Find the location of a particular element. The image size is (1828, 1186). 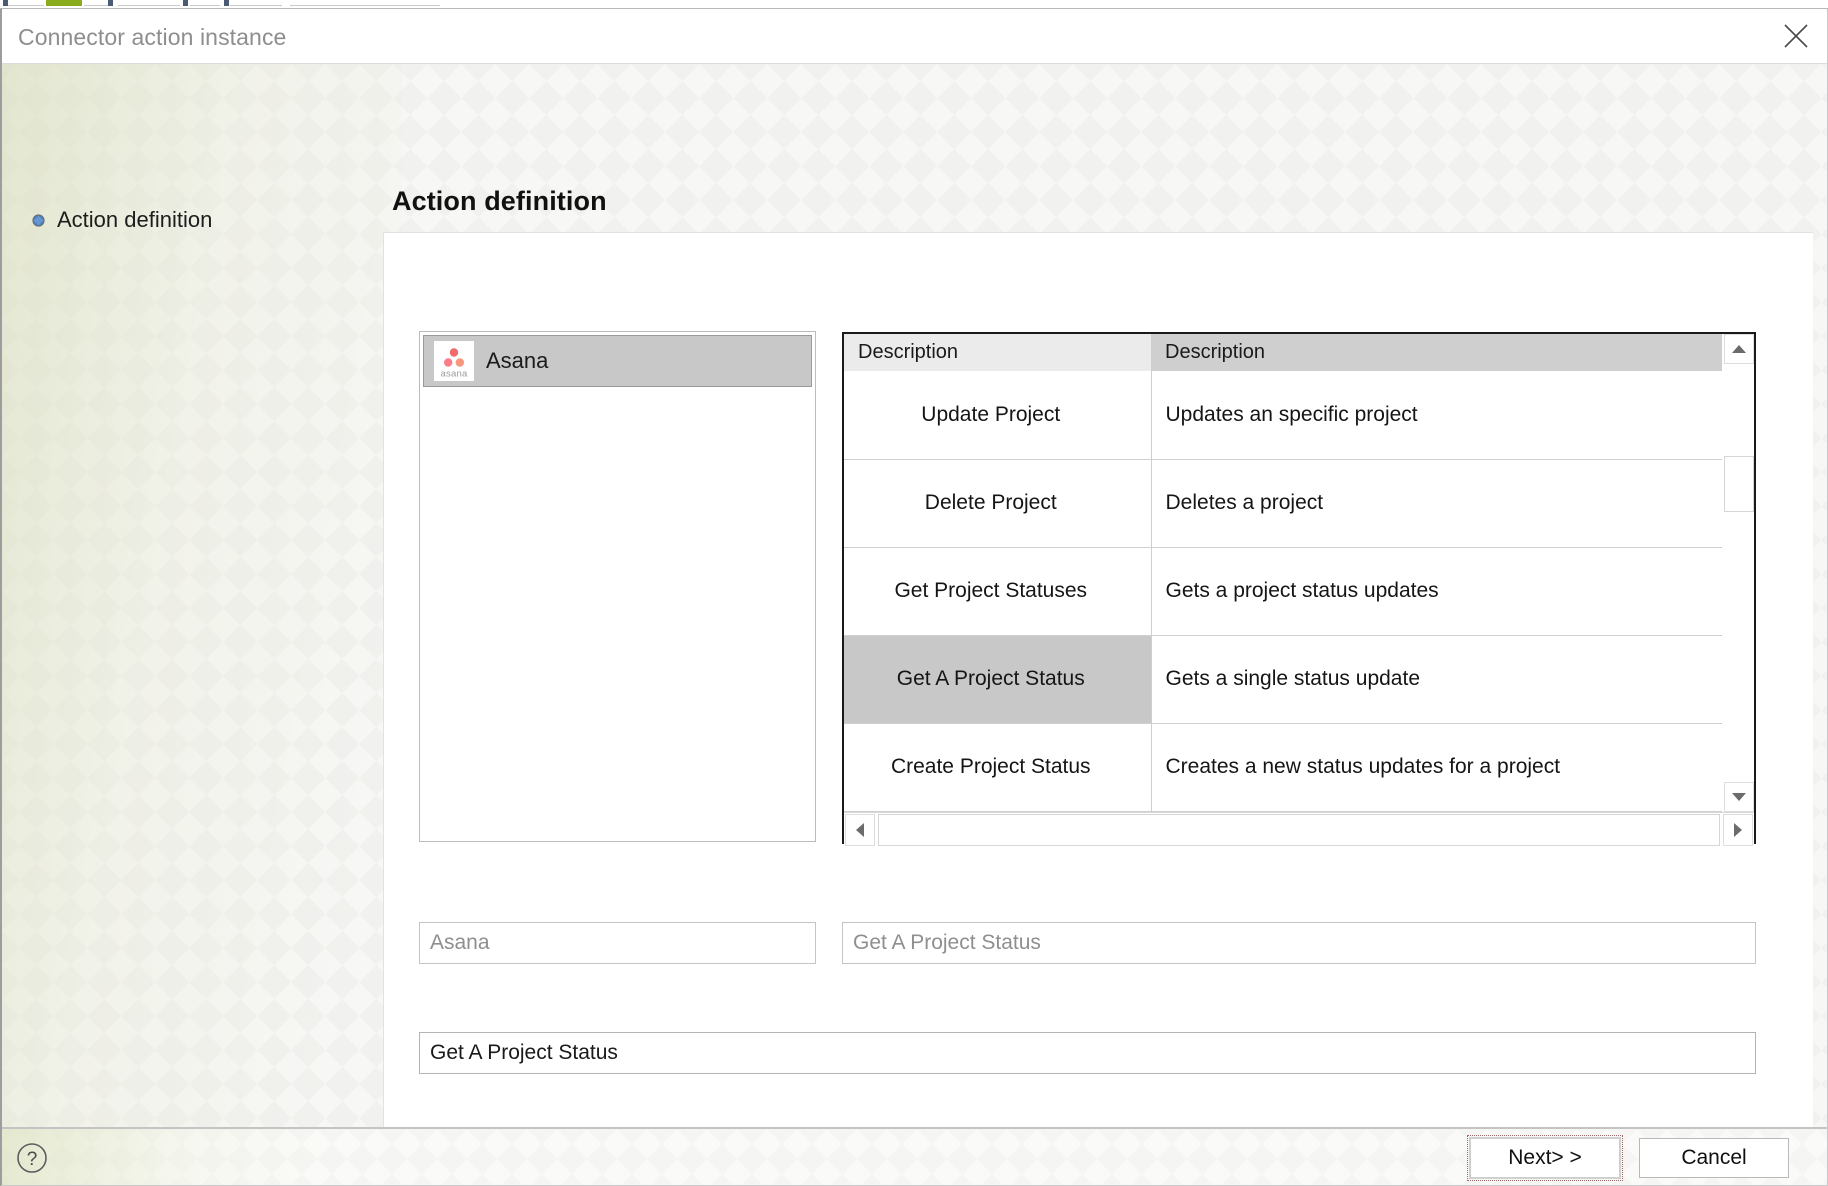

table-row: Delete Project Deletes a project is located at coordinates (1283, 503).